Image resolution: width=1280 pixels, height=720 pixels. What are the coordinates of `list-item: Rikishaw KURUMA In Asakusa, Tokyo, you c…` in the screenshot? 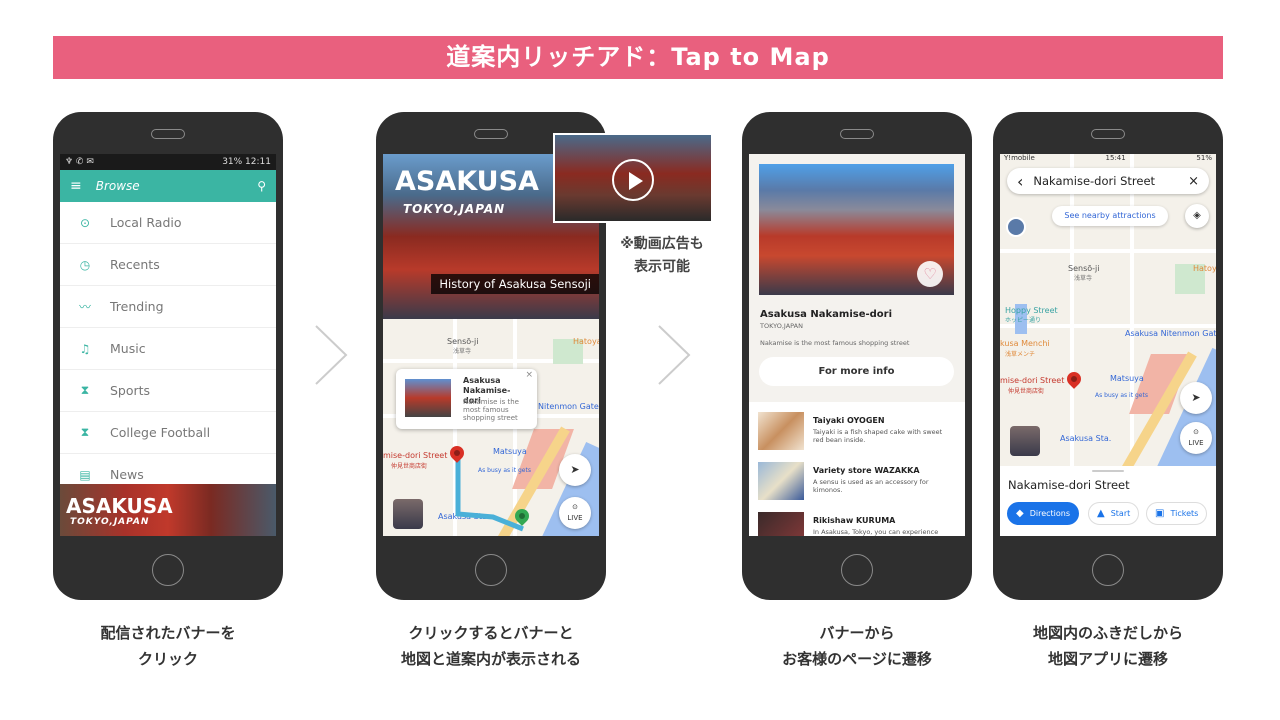 It's located at (857, 522).